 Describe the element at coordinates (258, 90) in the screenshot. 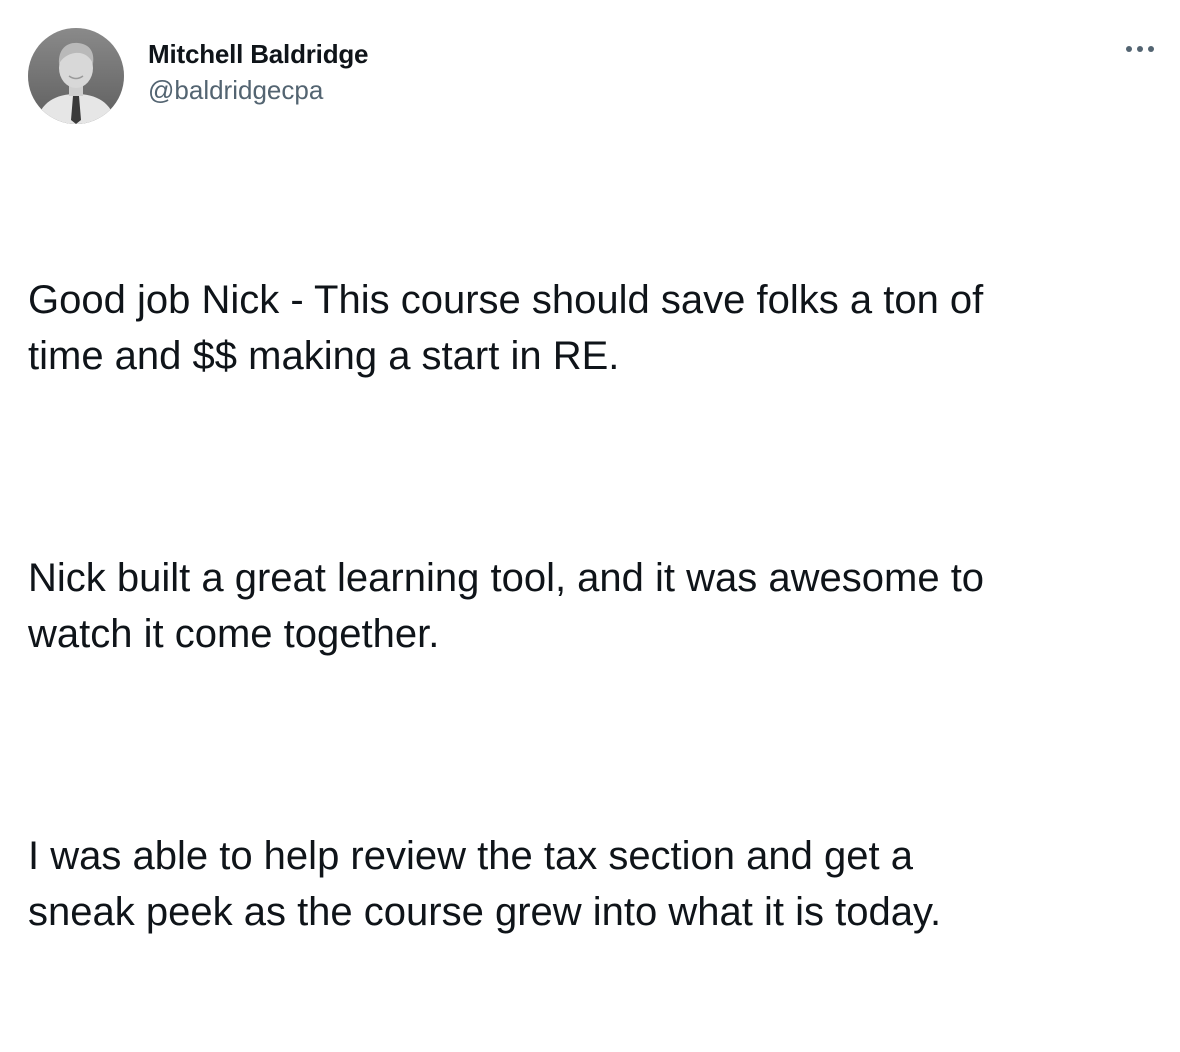

I see `author-handle: @baldridgecpa` at that location.